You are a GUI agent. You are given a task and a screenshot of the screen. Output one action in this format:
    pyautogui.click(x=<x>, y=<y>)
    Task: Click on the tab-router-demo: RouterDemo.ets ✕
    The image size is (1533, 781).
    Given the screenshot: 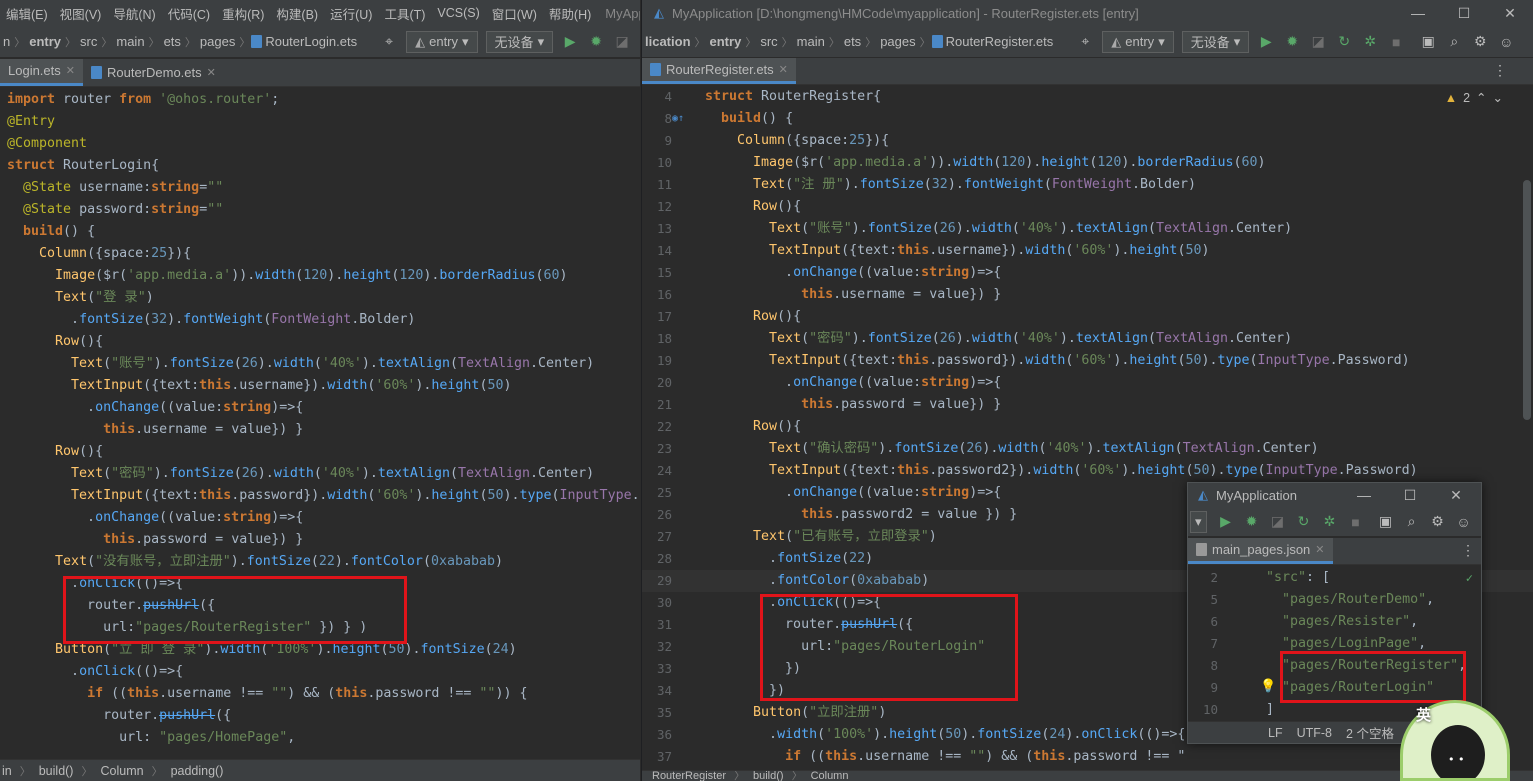 What is the action you would take?
    pyautogui.click(x=153, y=72)
    